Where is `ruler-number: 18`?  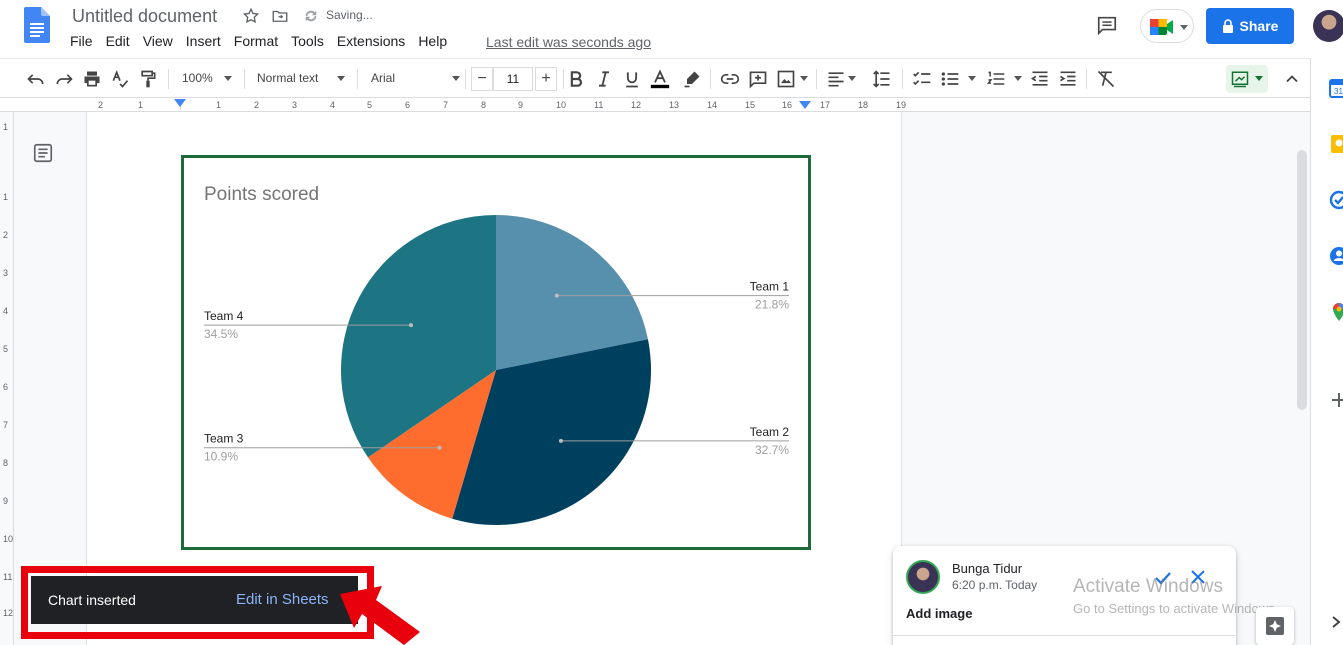
ruler-number: 18 is located at coordinates (863, 105).